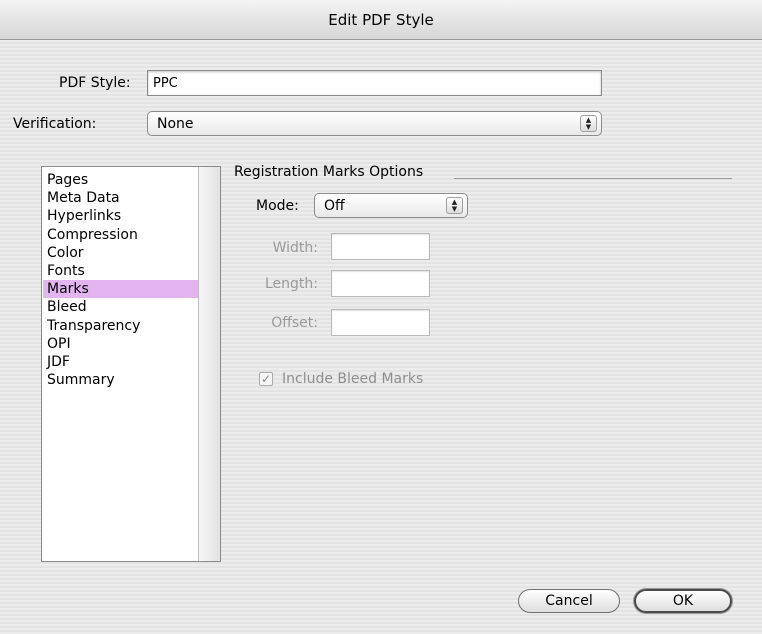 Image resolution: width=762 pixels, height=634 pixels. Describe the element at coordinates (120, 362) in the screenshot. I see `sidebar-item-jdf: JDF` at that location.